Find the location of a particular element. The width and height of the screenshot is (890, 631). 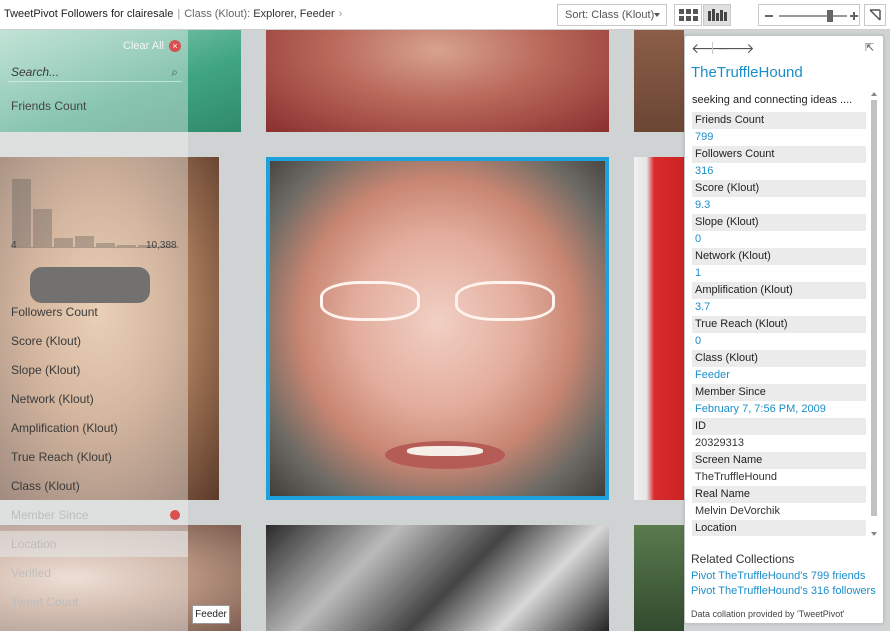

zoom-slider is located at coordinates (809, 15).